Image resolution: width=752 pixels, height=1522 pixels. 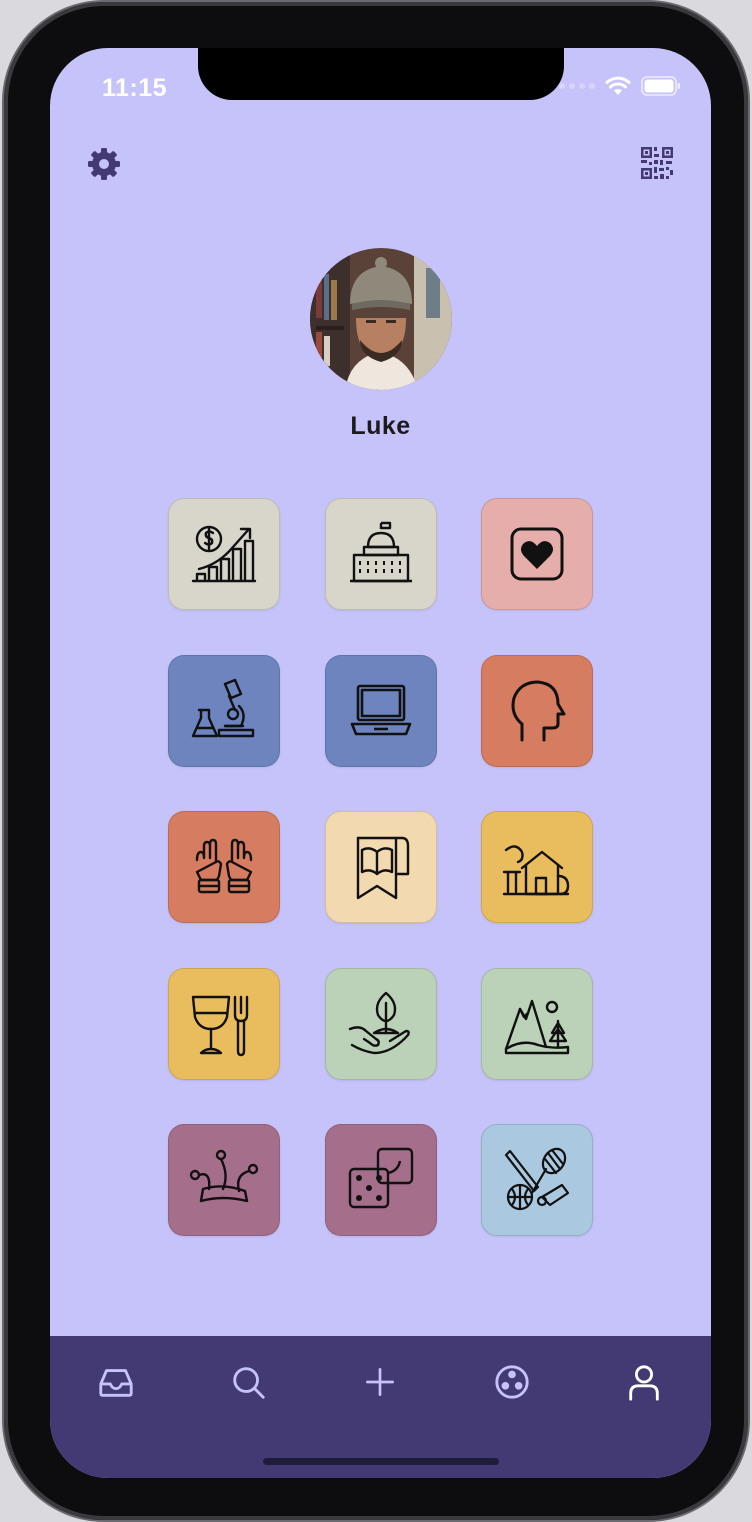 I want to click on wifi-icon, so click(x=618, y=85).